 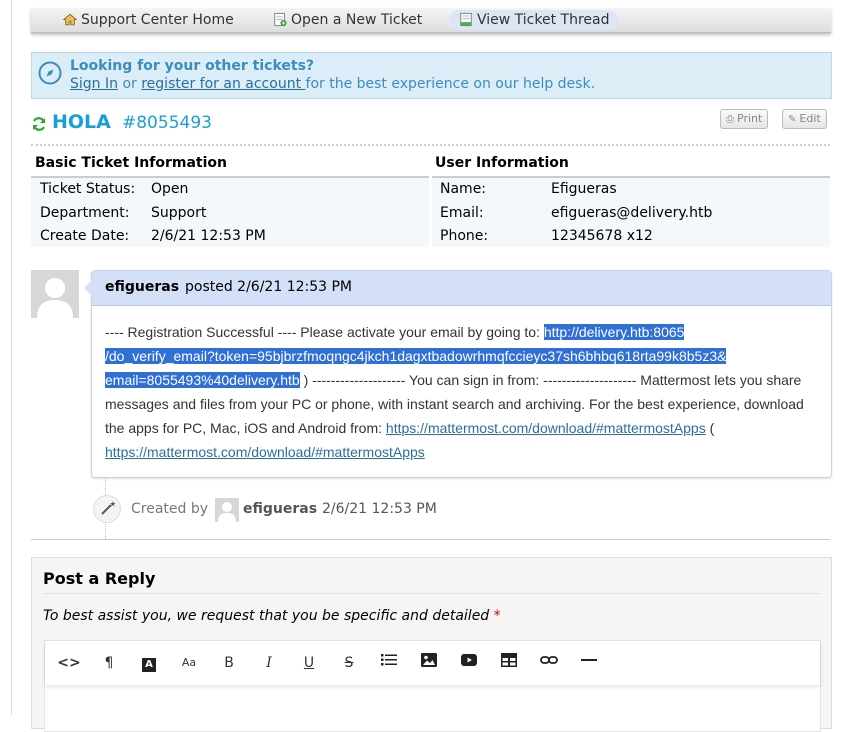 I want to click on reply-title: Post a Reply, so click(x=99, y=578).